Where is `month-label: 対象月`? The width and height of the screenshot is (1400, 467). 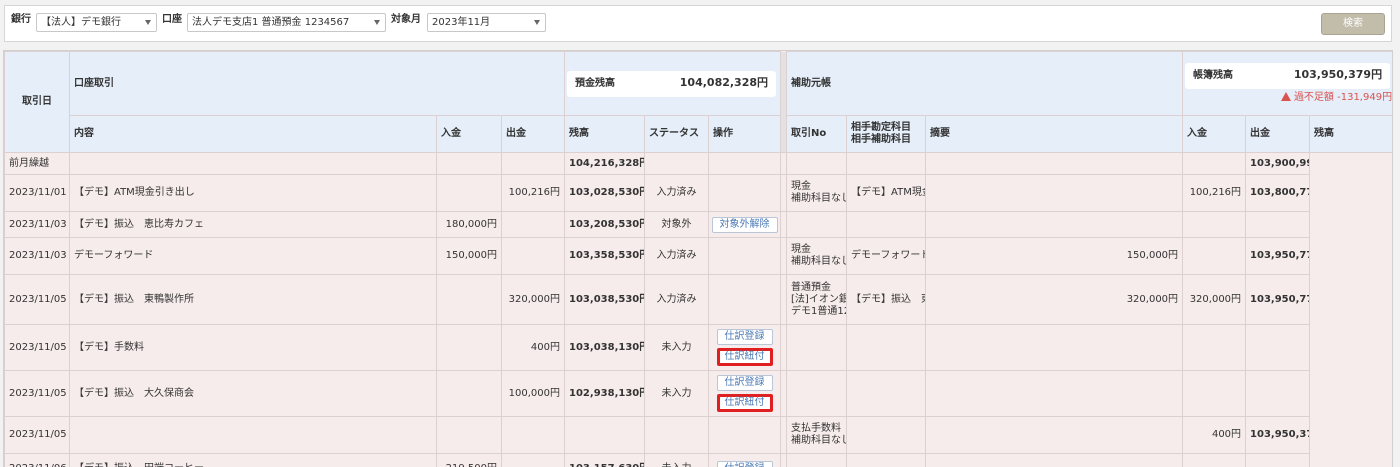 month-label: 対象月 is located at coordinates (406, 19).